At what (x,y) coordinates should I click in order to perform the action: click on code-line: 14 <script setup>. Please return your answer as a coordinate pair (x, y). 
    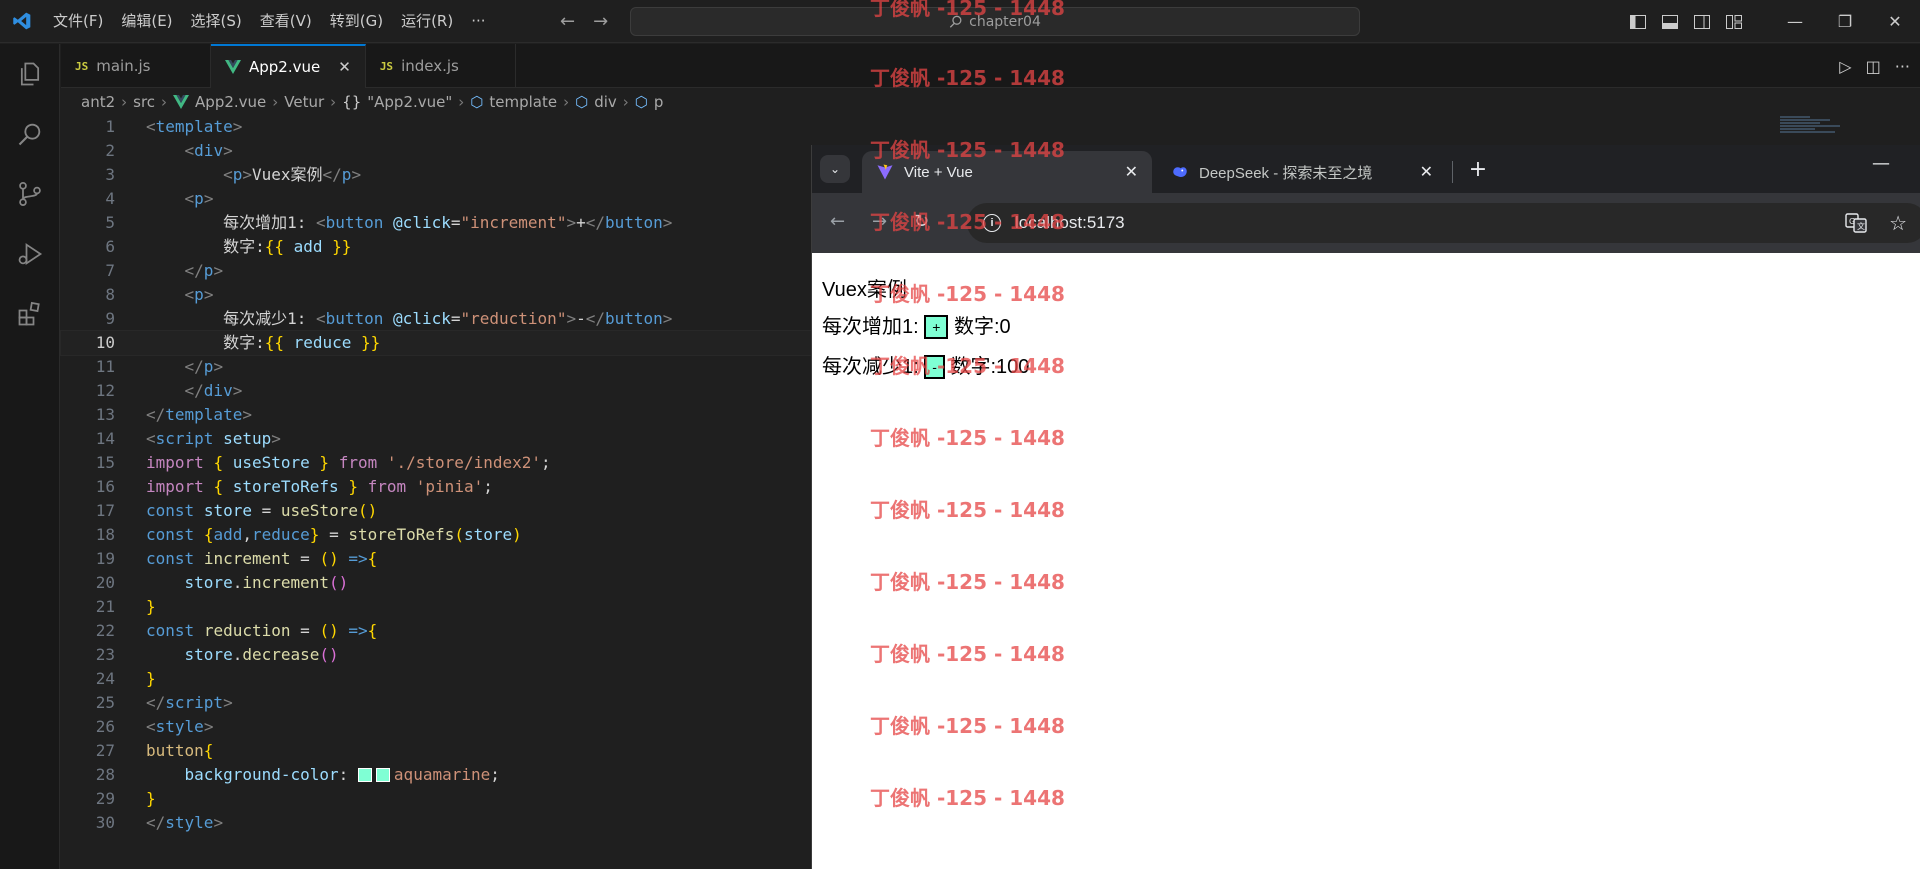
    Looking at the image, I should click on (436, 439).